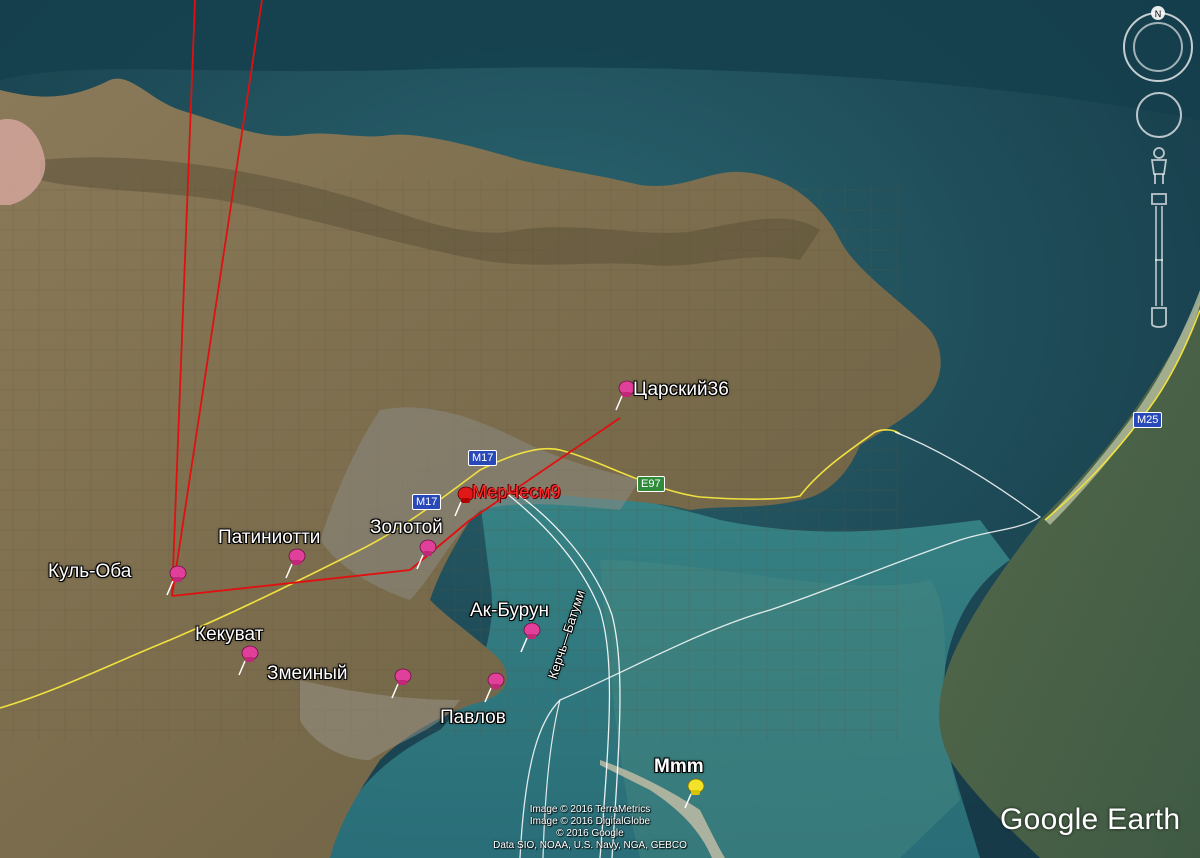  What do you see at coordinates (509, 610) in the screenshot?
I see `place-label-ak-burun: Ак-Бурун` at bounding box center [509, 610].